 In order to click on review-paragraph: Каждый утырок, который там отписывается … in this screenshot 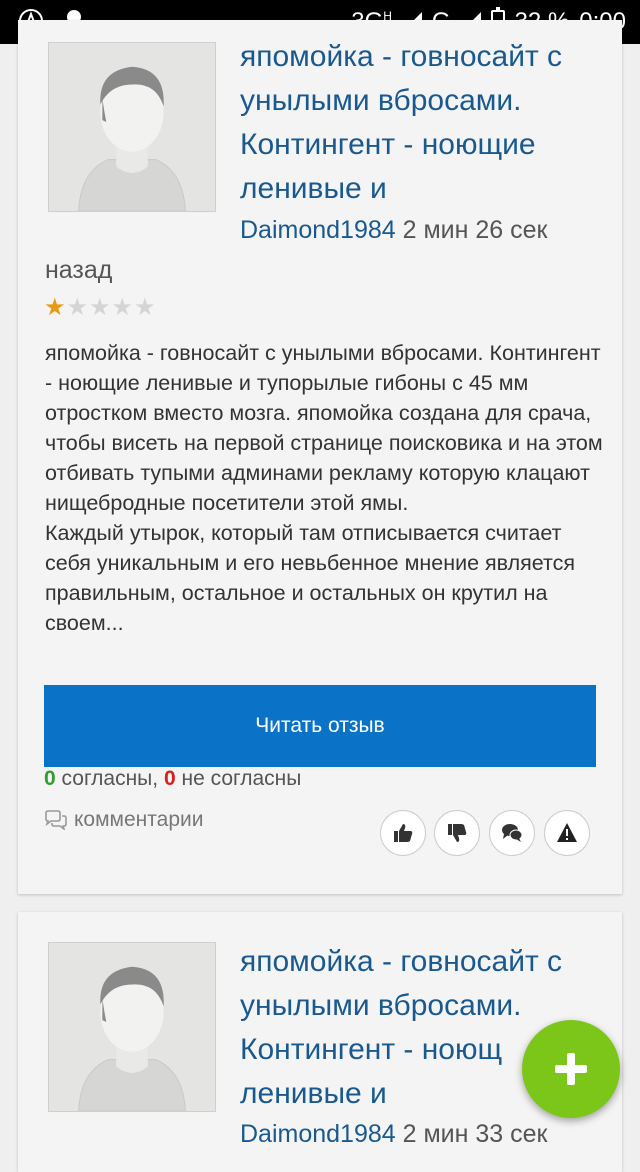, I will do `click(310, 578)`.